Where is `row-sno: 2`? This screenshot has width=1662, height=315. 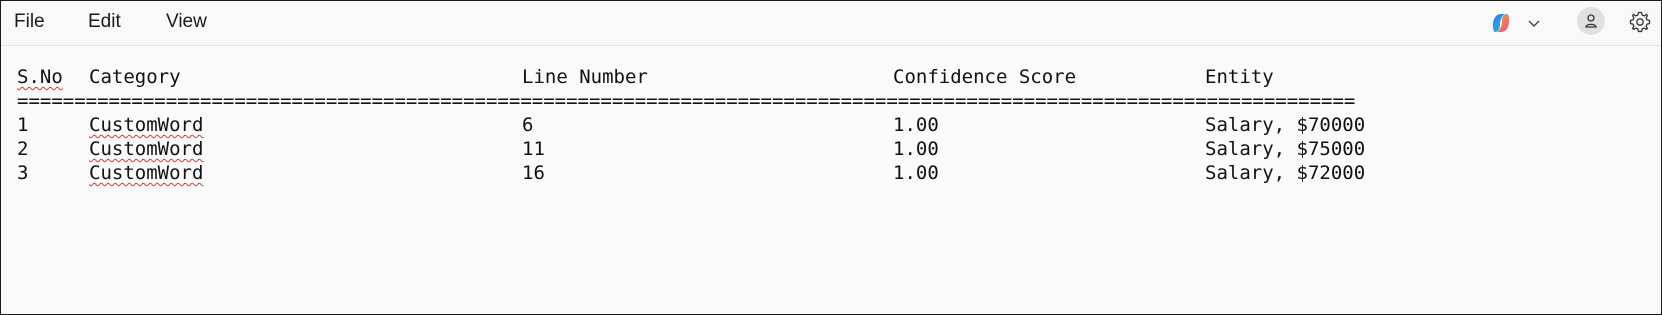 row-sno: 2 is located at coordinates (23, 149).